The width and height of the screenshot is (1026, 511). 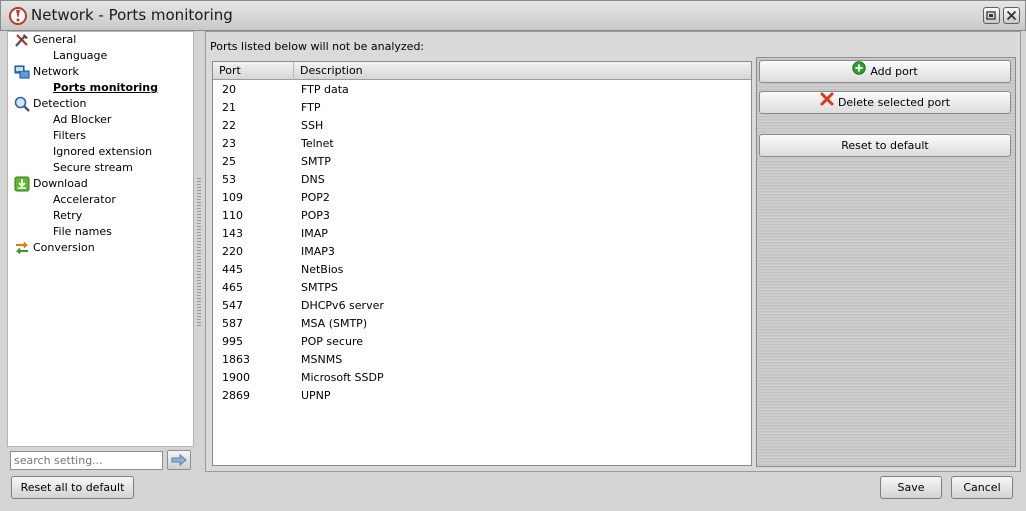 I want to click on nav-item-language: Language, so click(x=80, y=56).